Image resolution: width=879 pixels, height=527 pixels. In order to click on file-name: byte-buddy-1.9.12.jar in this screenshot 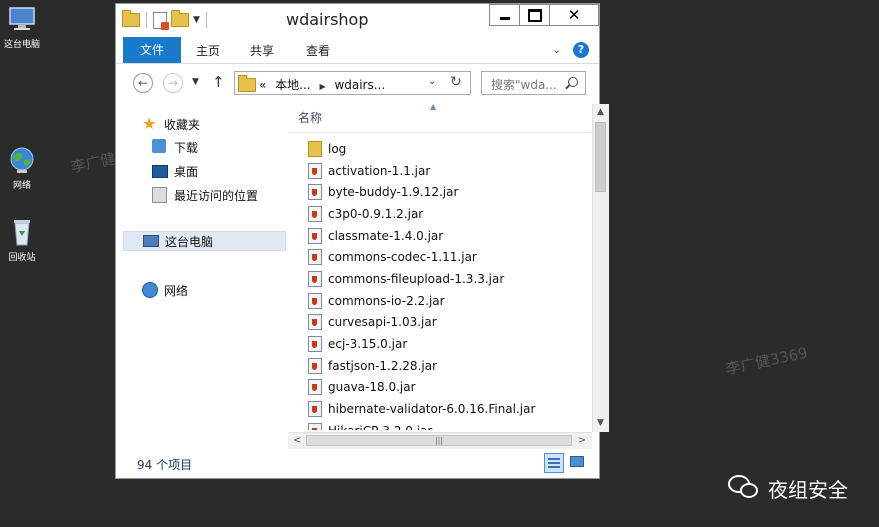, I will do `click(393, 192)`.